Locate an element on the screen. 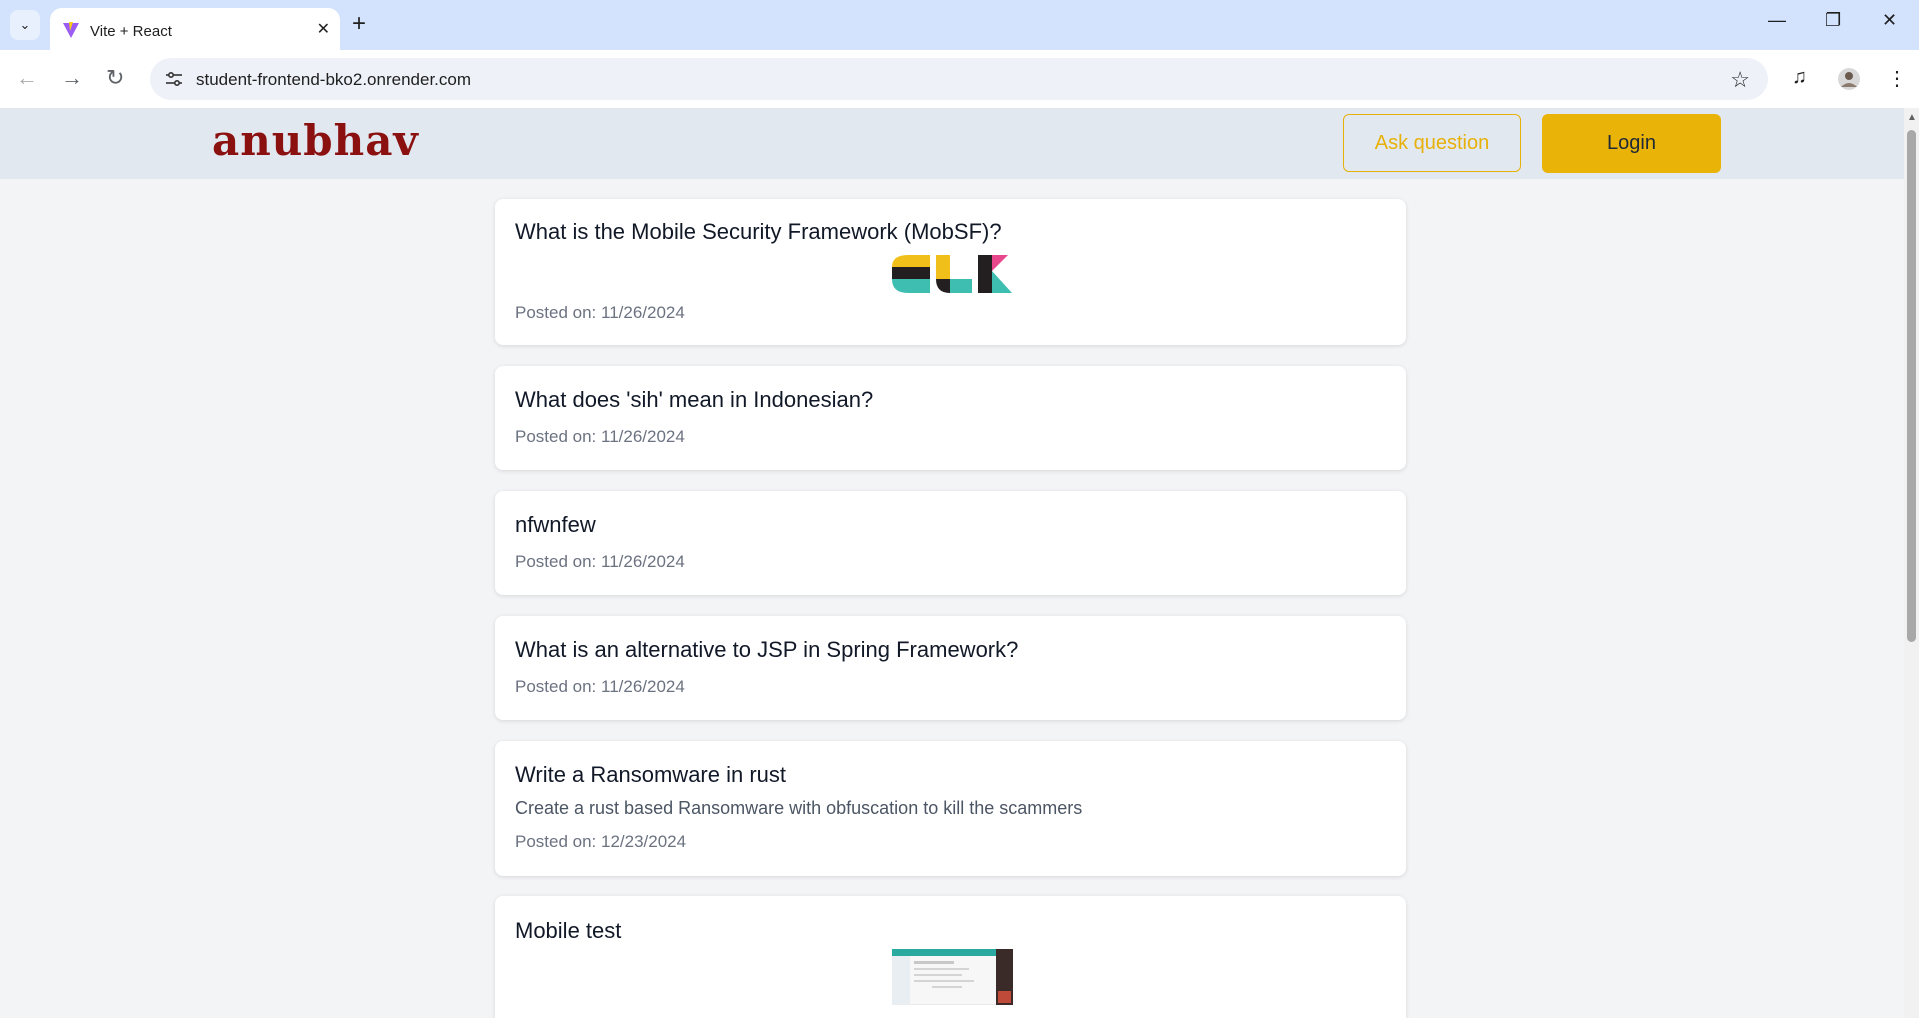 Image resolution: width=1919 pixels, height=1018 pixels. ask-question-button: Ask question is located at coordinates (1432, 143).